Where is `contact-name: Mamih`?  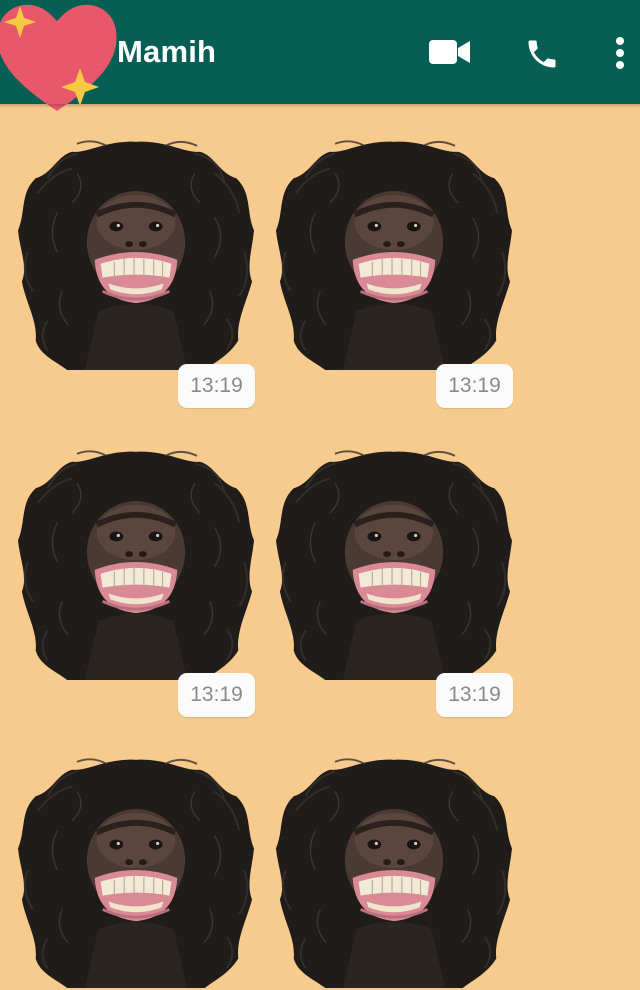
contact-name: Mamih is located at coordinates (166, 52).